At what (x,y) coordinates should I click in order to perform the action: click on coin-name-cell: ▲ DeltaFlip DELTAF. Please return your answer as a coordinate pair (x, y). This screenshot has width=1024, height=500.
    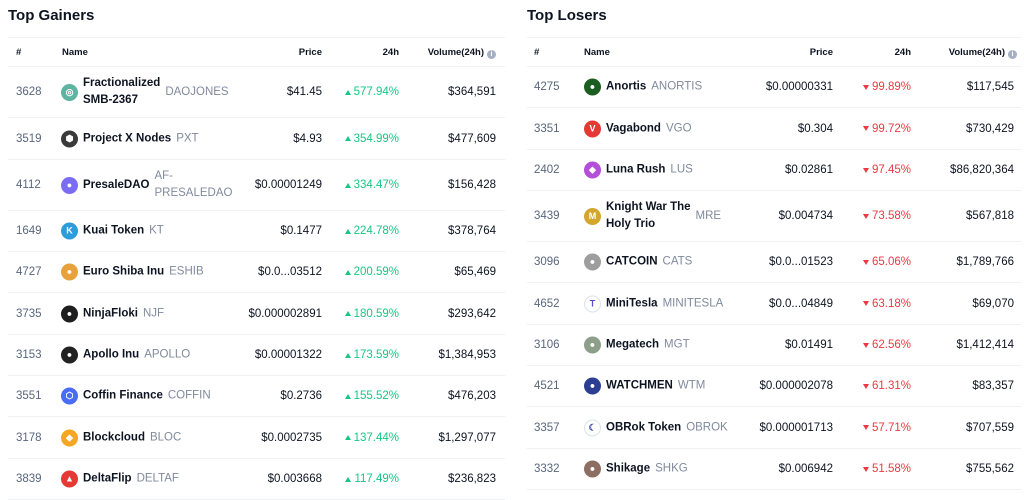
    Looking at the image, I should click on (120, 479).